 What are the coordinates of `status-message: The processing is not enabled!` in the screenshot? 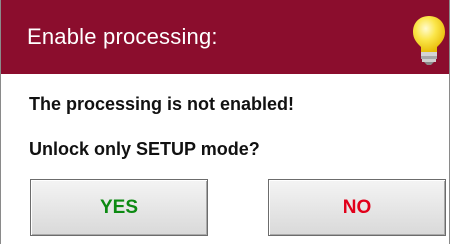 It's located at (162, 104).